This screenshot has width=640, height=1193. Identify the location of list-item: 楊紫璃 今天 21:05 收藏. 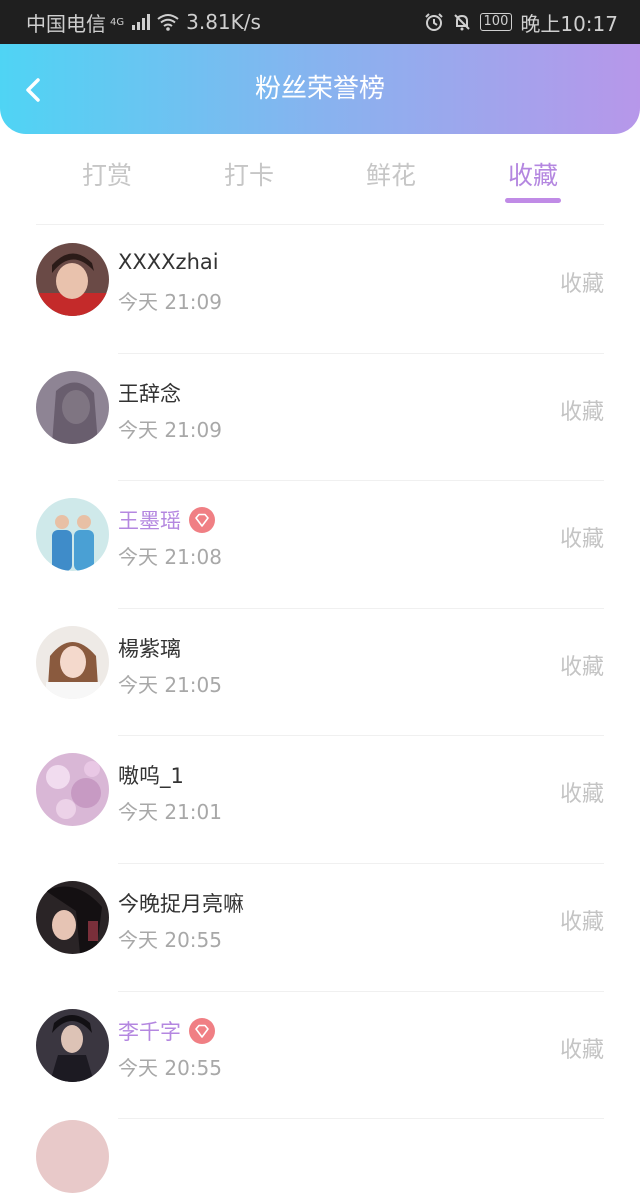
(320, 673).